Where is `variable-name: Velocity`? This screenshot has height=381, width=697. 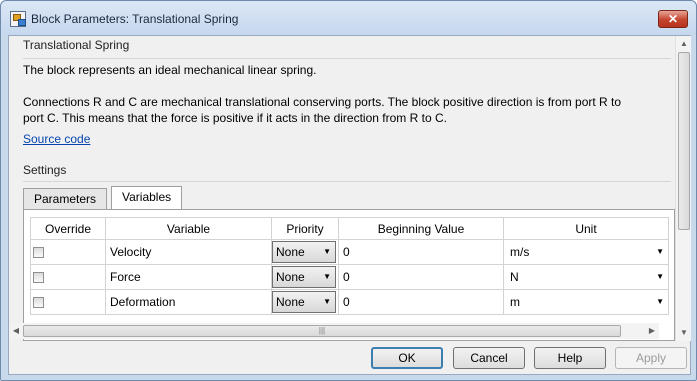
variable-name: Velocity is located at coordinates (188, 252).